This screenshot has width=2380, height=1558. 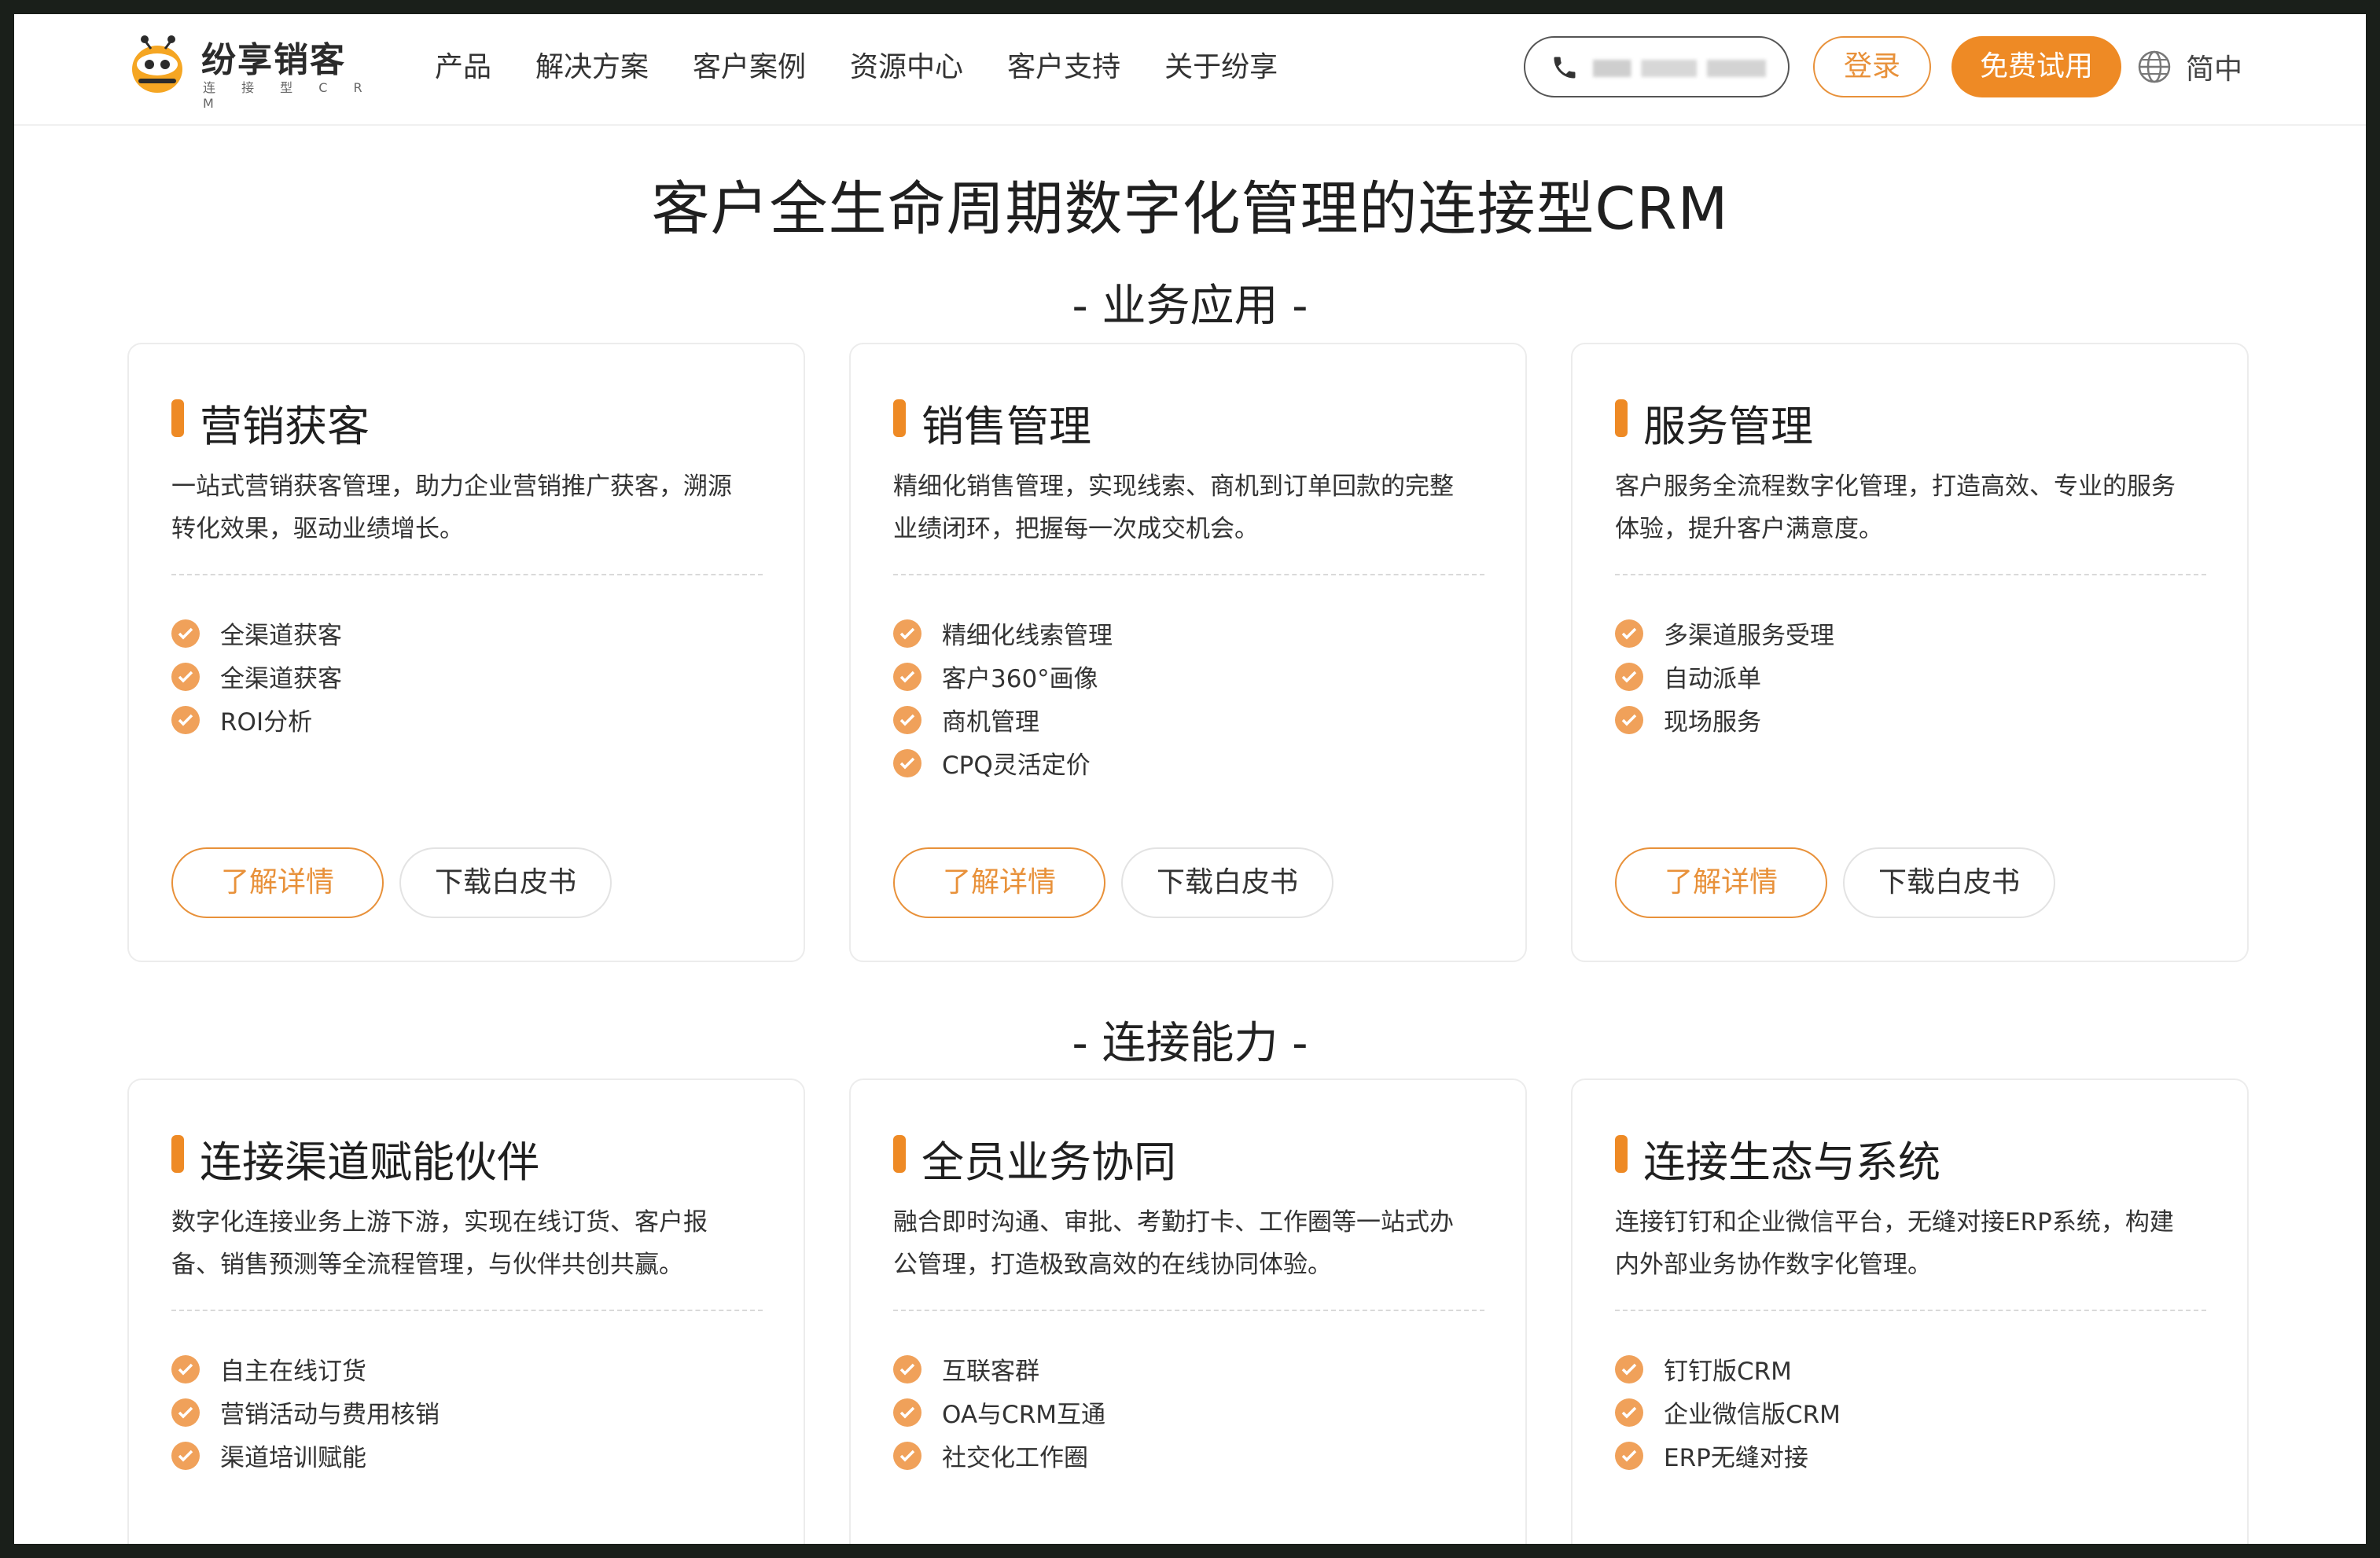 What do you see at coordinates (288, 95) in the screenshot?
I see `logo-subtitle: 连 接 型 C R M` at bounding box center [288, 95].